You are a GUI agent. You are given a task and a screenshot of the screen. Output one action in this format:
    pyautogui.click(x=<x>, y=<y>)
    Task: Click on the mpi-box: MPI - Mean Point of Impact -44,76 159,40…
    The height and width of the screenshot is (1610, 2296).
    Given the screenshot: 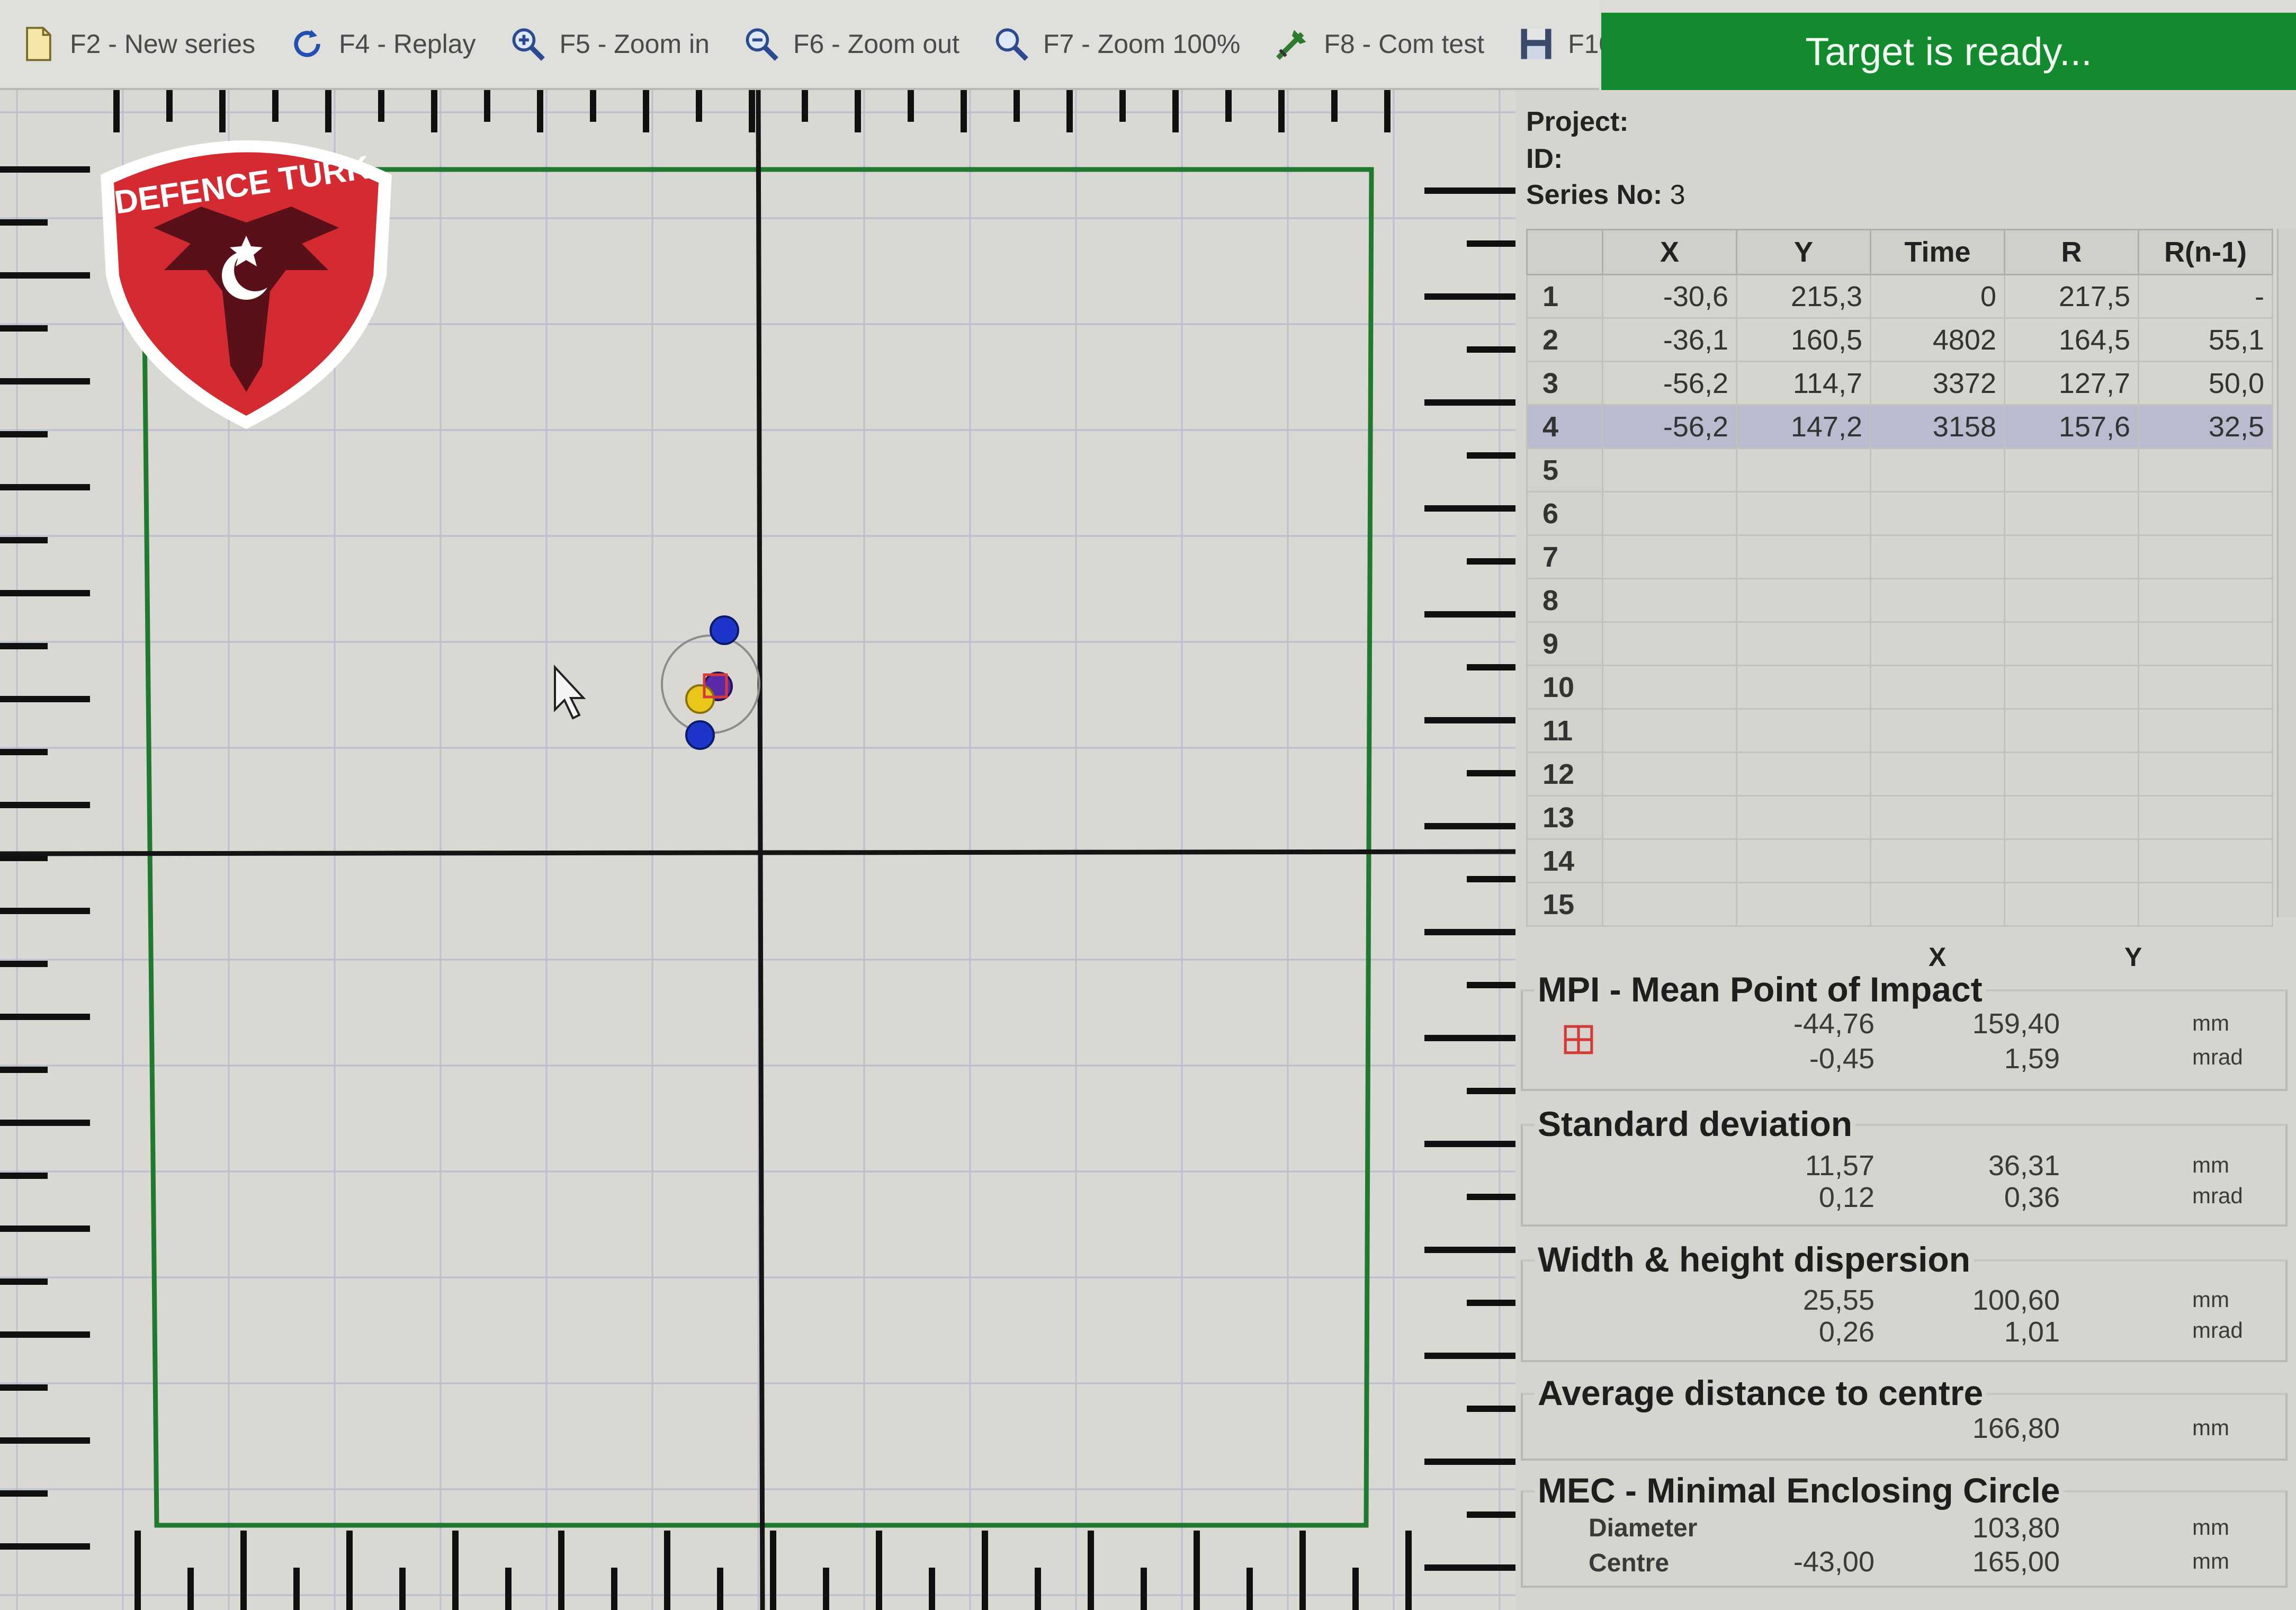 What is the action you would take?
    pyautogui.click(x=1905, y=1030)
    